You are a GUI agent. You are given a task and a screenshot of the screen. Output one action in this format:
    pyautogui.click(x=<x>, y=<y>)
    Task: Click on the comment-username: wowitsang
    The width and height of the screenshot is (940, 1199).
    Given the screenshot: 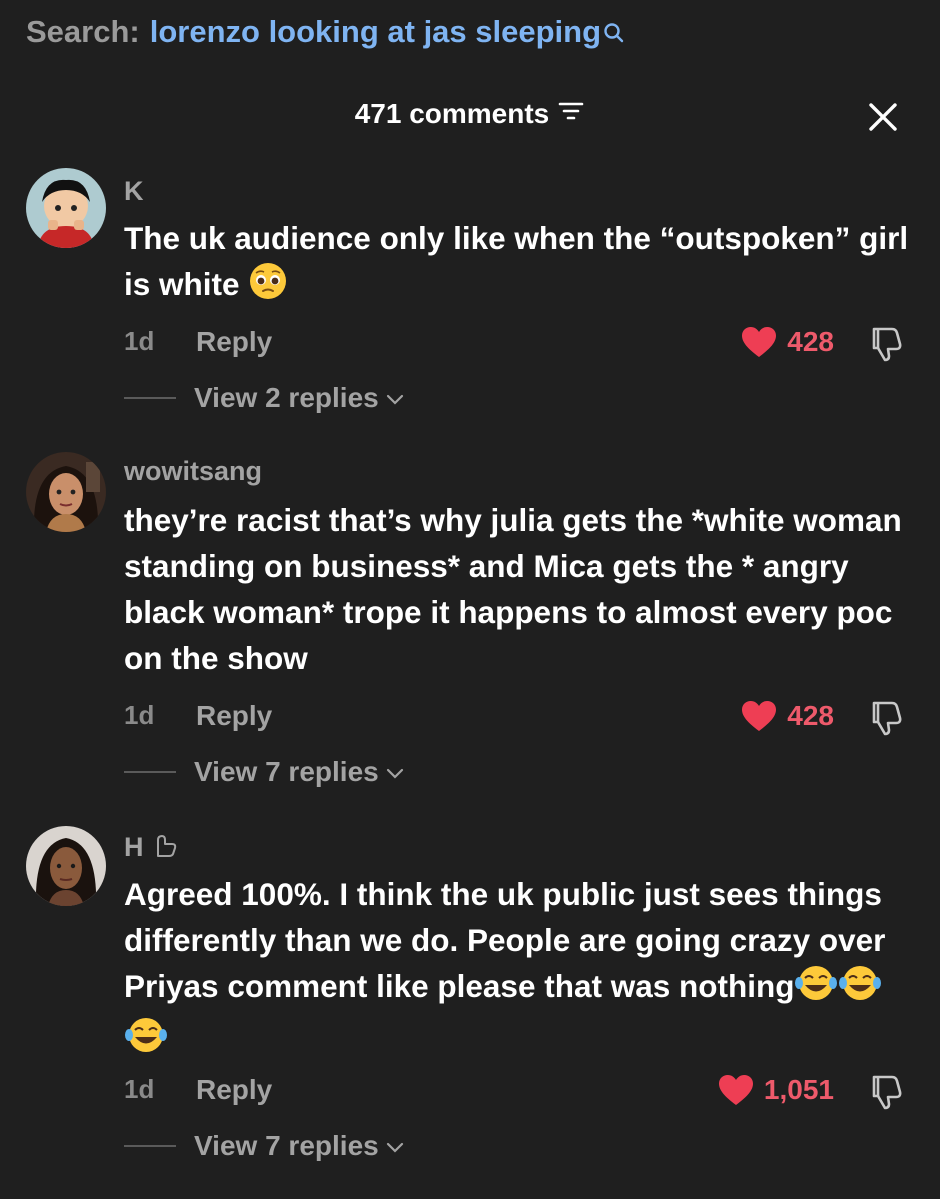 What is the action you would take?
    pyautogui.click(x=193, y=471)
    